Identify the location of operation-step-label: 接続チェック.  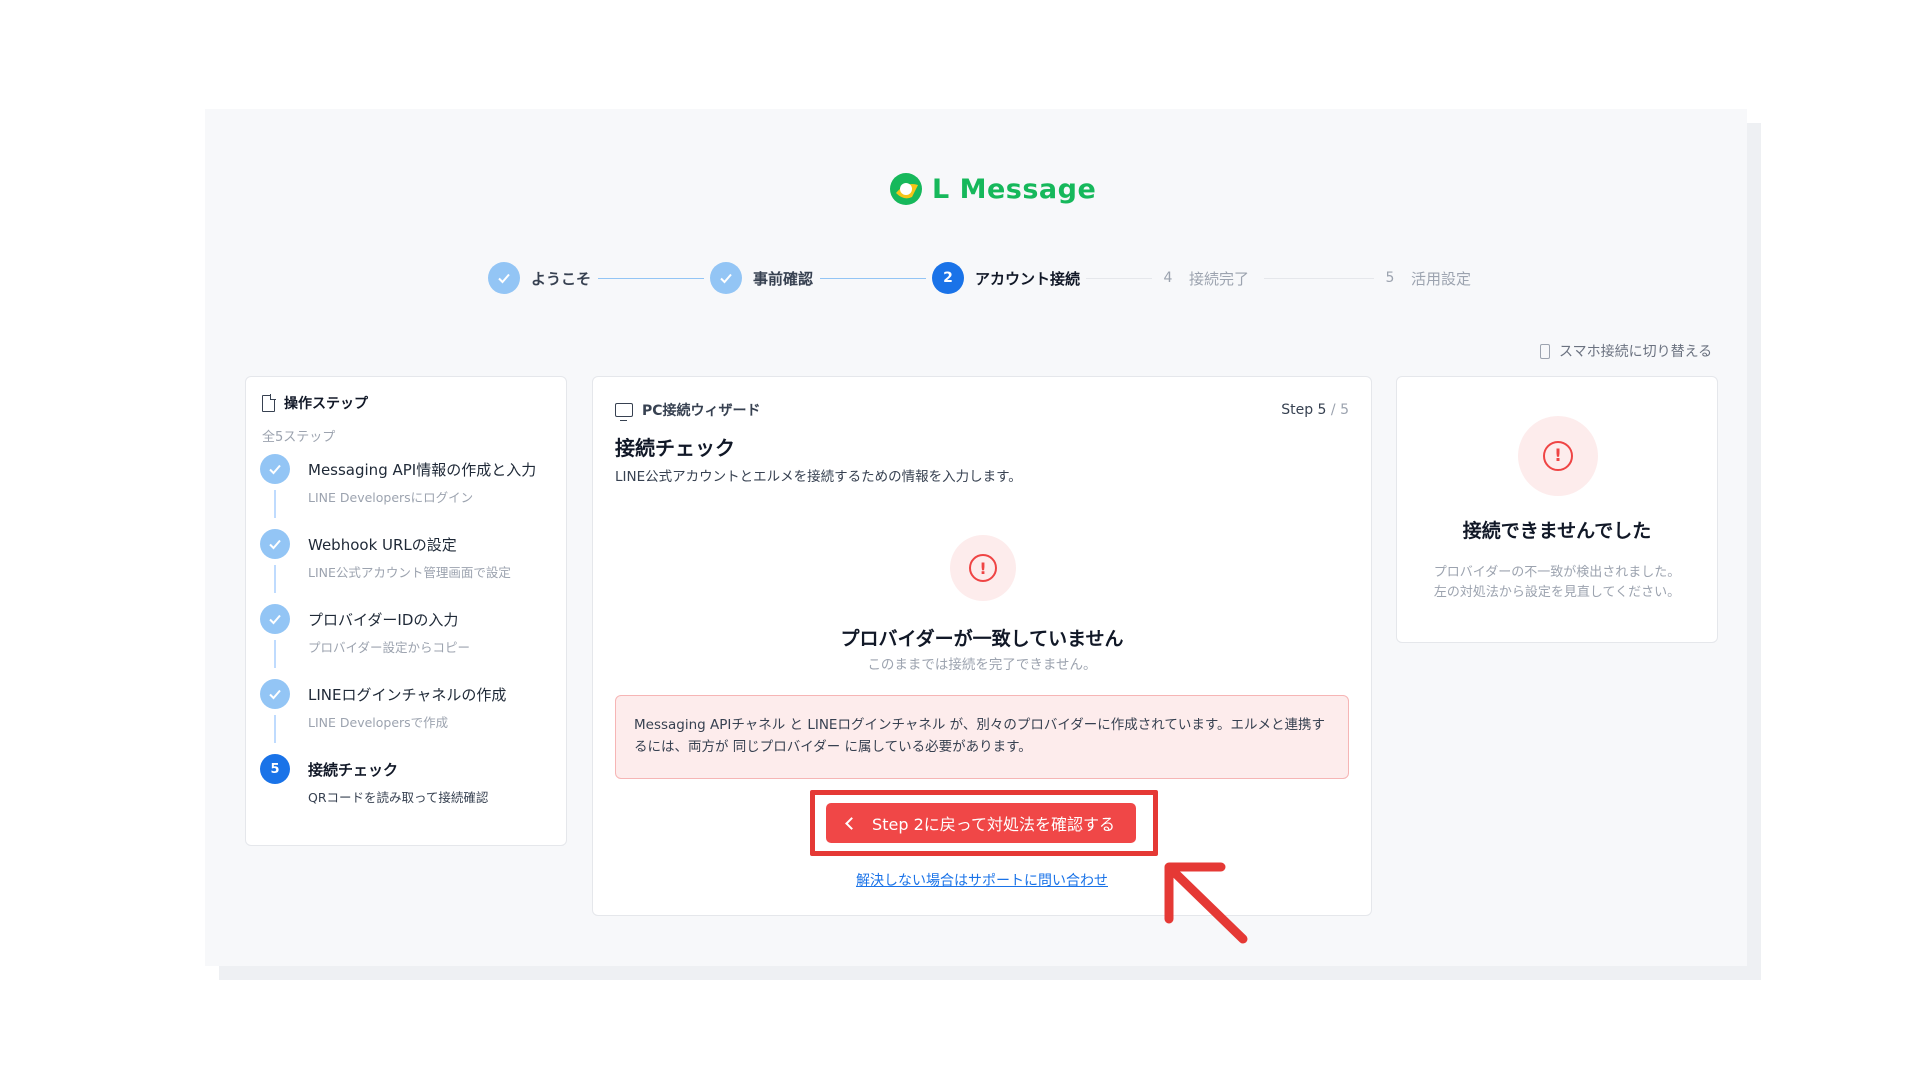
(353, 770).